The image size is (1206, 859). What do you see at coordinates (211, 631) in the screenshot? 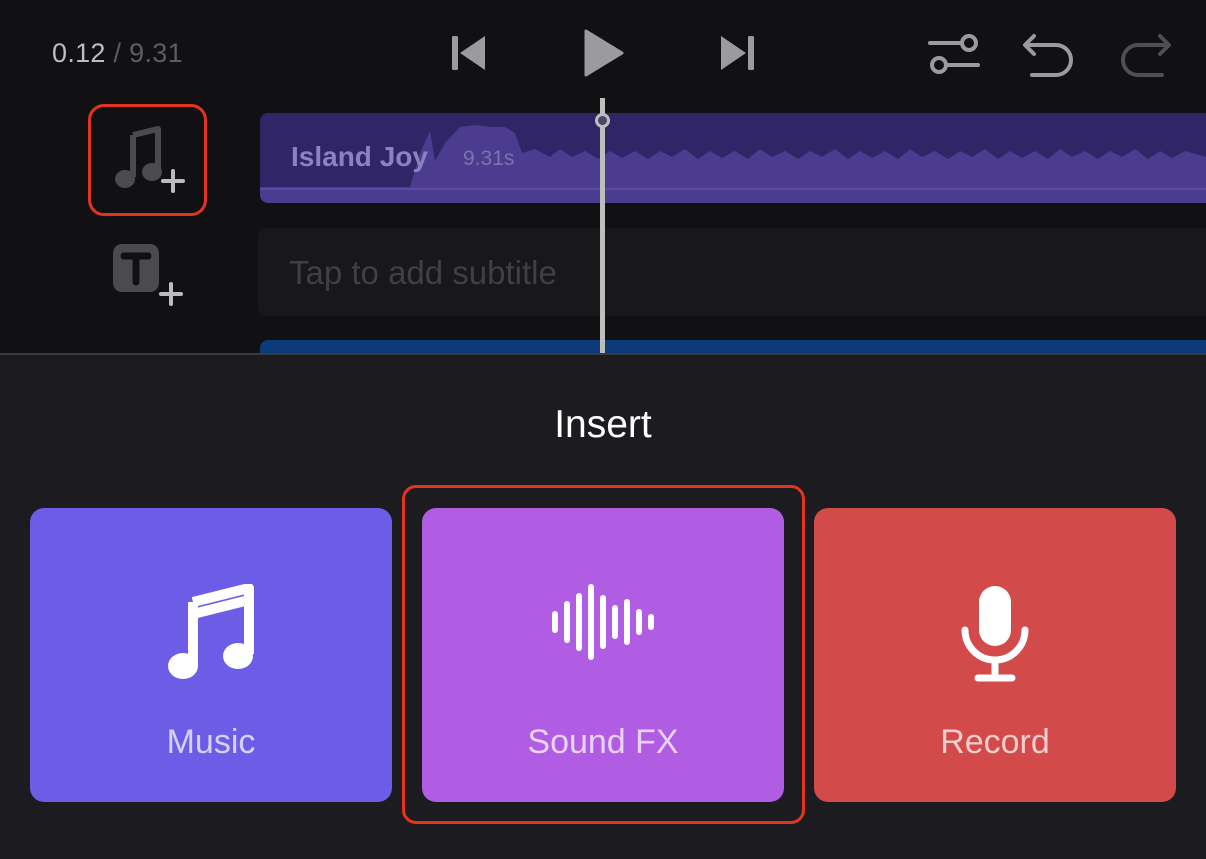
I see `music-note-icon` at bounding box center [211, 631].